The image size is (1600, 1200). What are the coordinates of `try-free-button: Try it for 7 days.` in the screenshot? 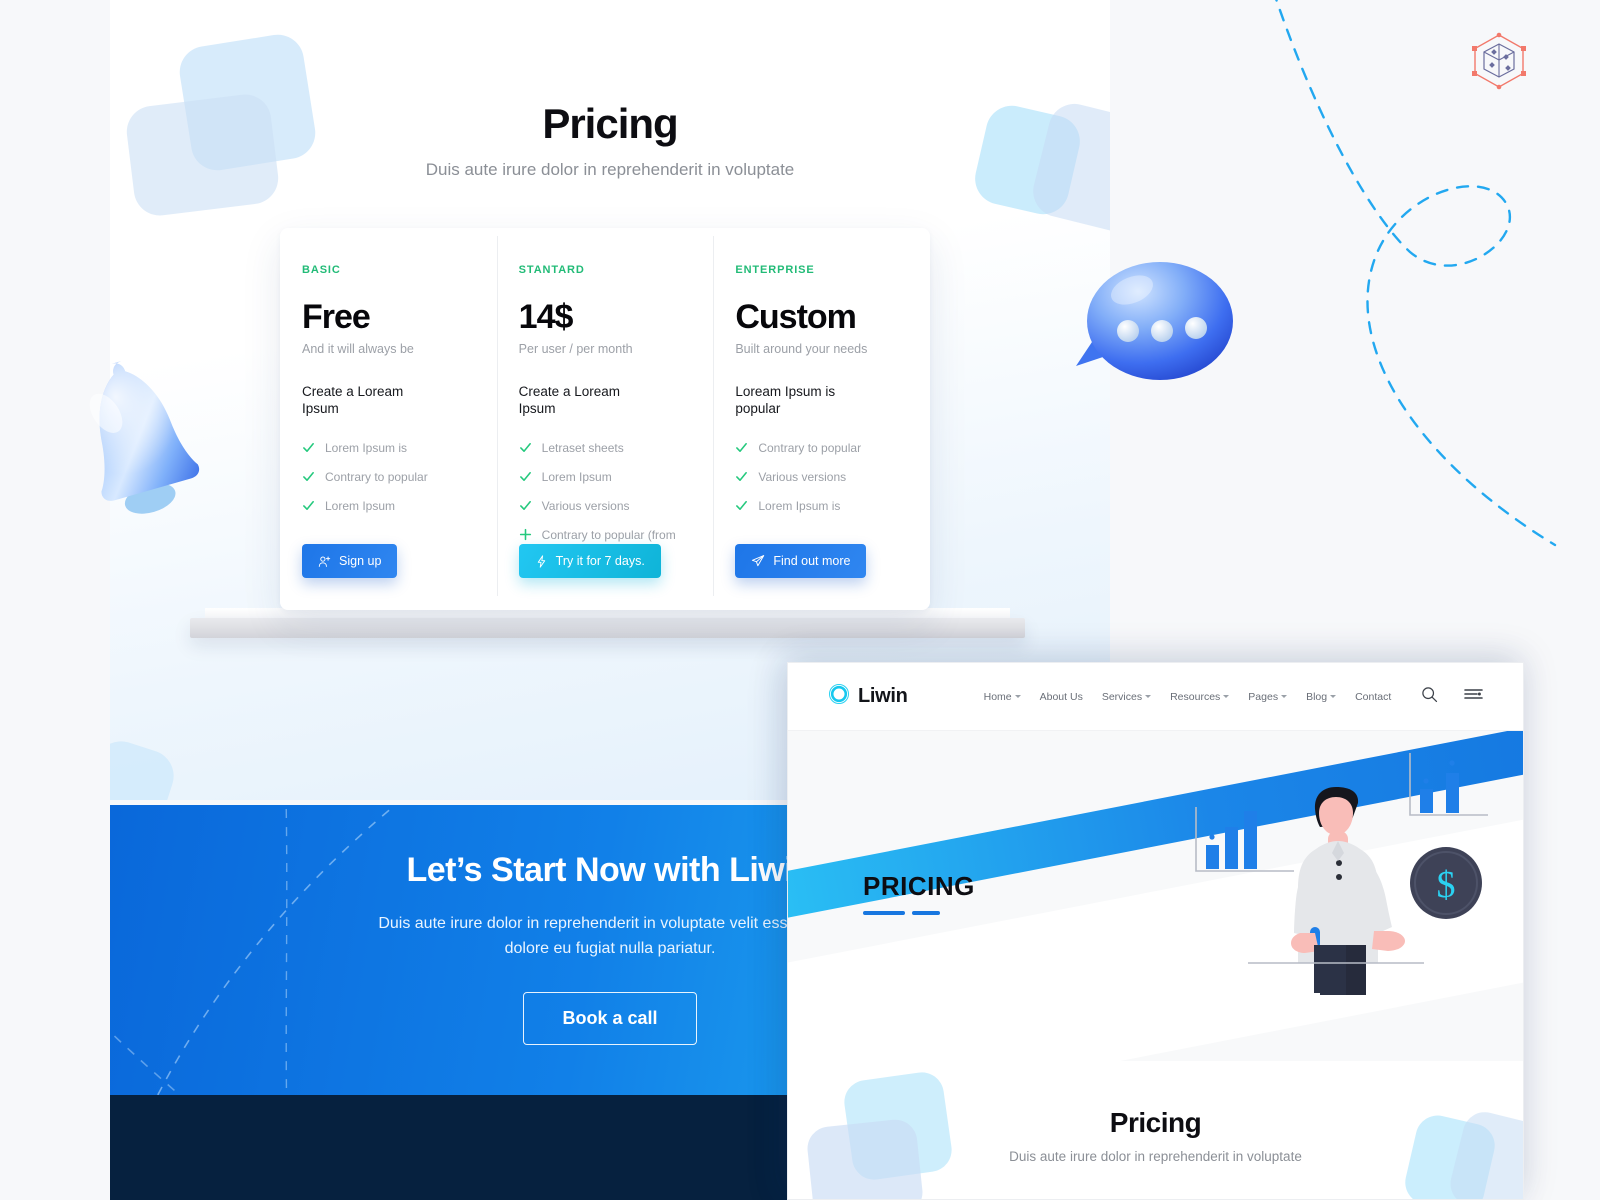 It's located at (589, 561).